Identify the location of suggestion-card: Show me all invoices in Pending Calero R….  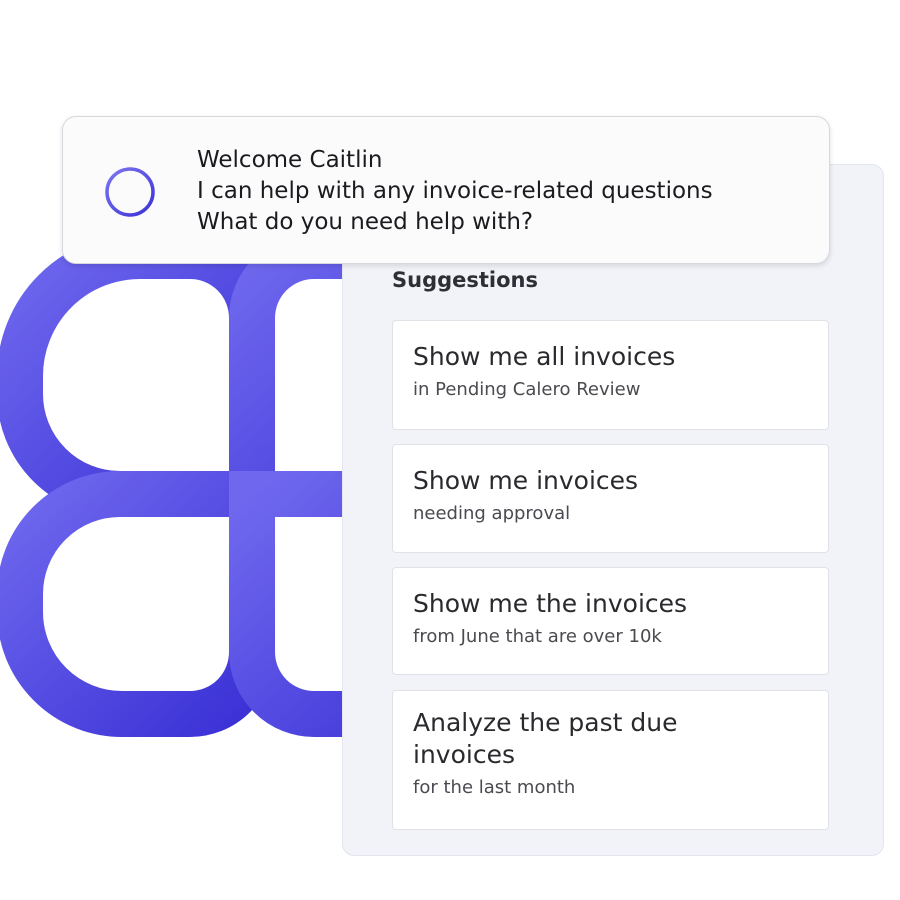
(610, 375).